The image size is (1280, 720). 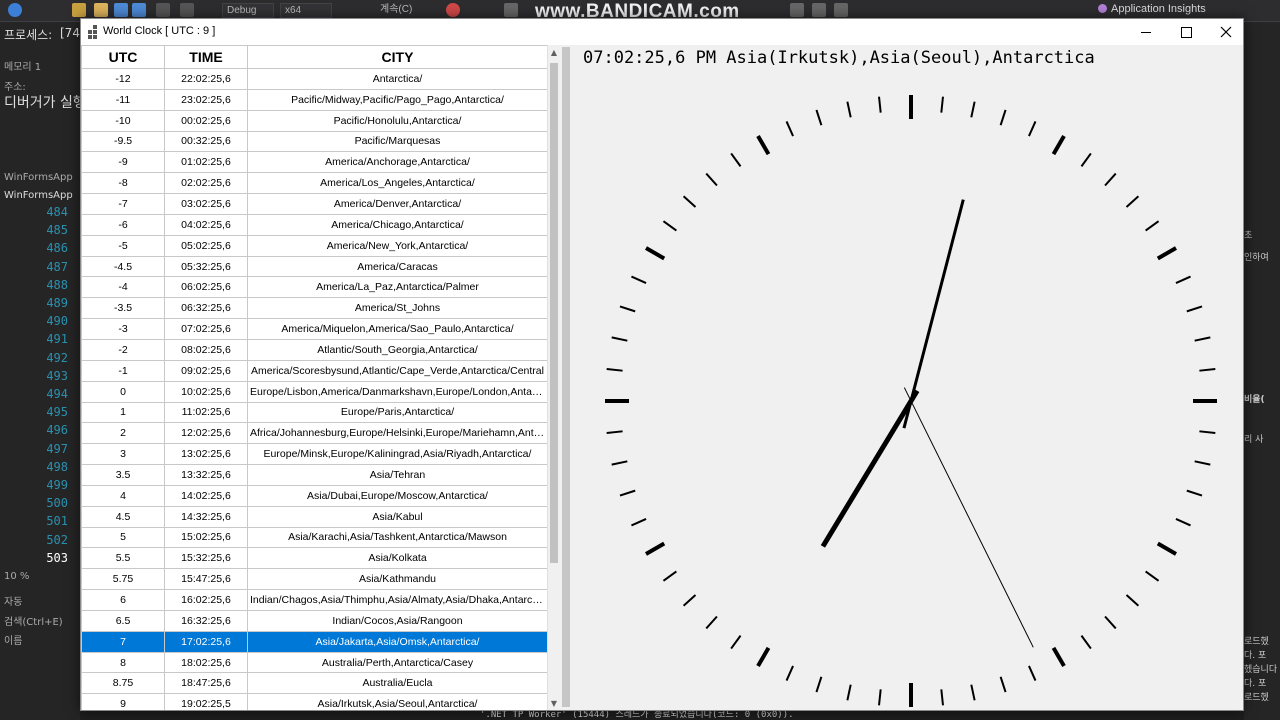 I want to click on city-cell: Asia/Kabul, so click(x=397, y=516).